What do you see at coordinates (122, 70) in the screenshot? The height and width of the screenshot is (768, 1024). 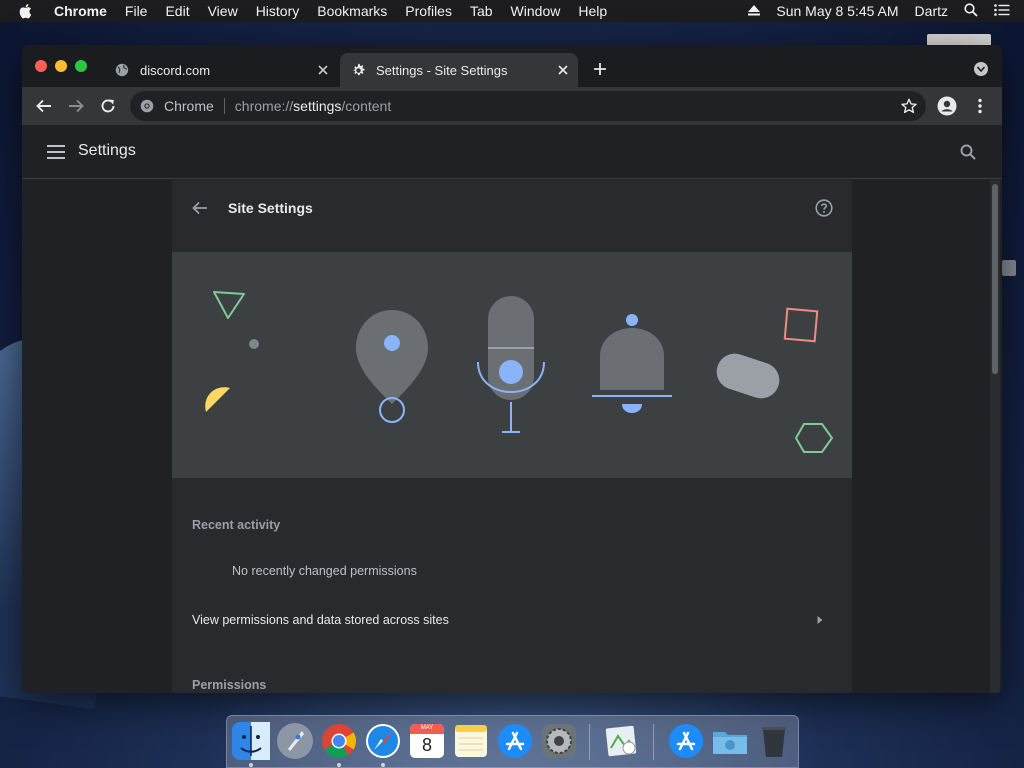 I see `globe-icon` at bounding box center [122, 70].